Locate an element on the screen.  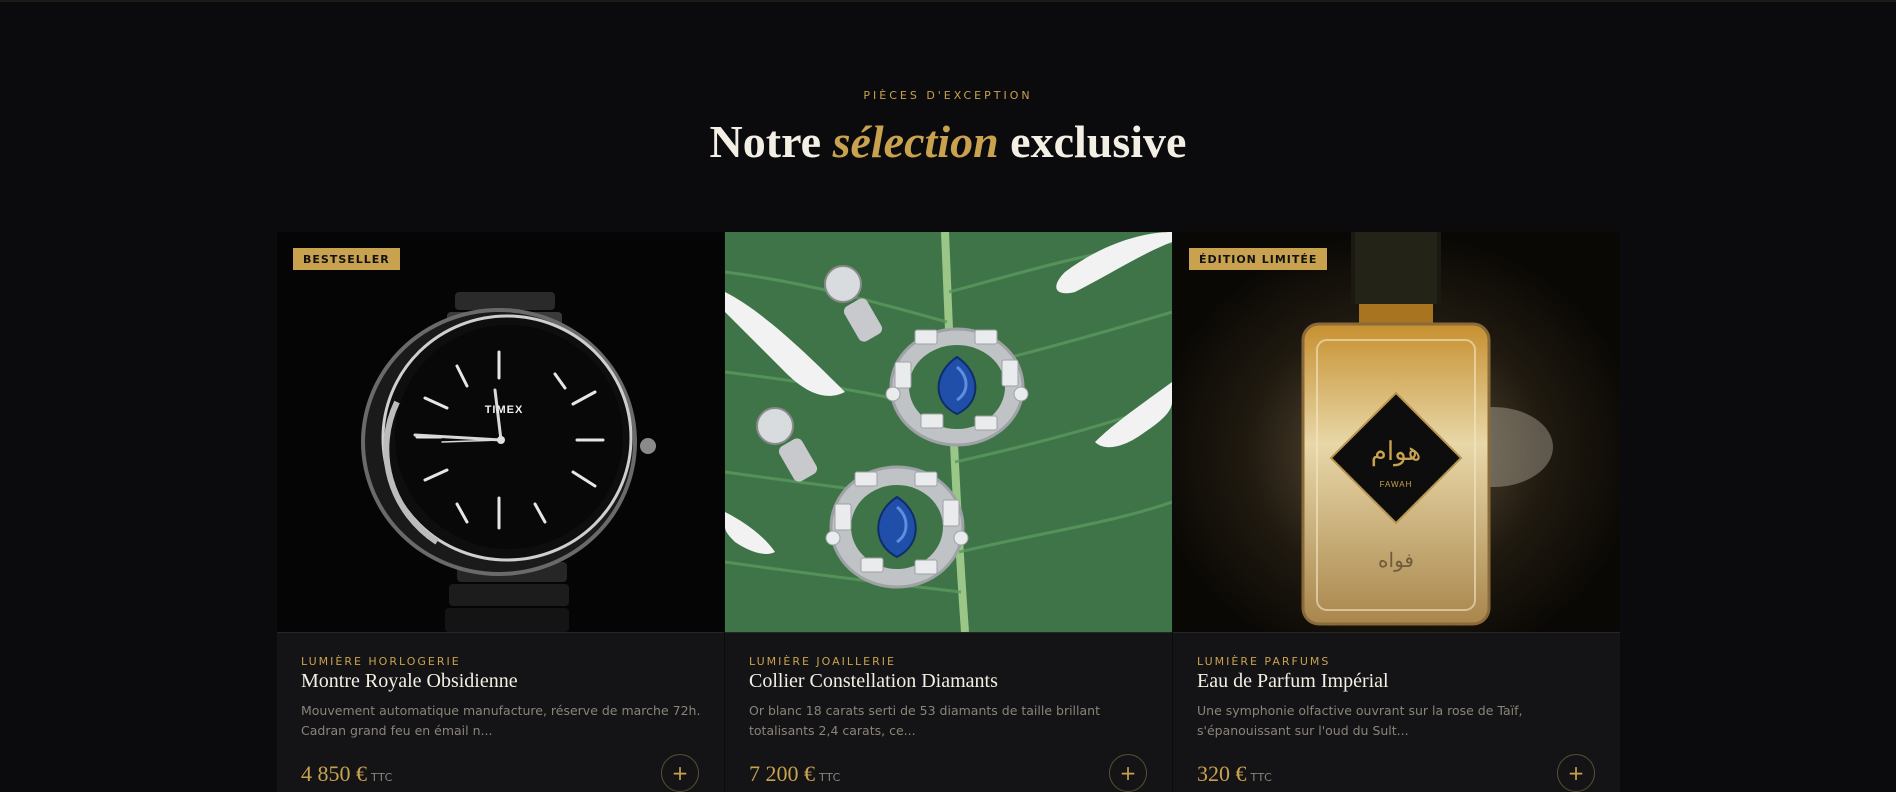
product-brand: LUMIÈRE PARFUMS is located at coordinates (1264, 661).